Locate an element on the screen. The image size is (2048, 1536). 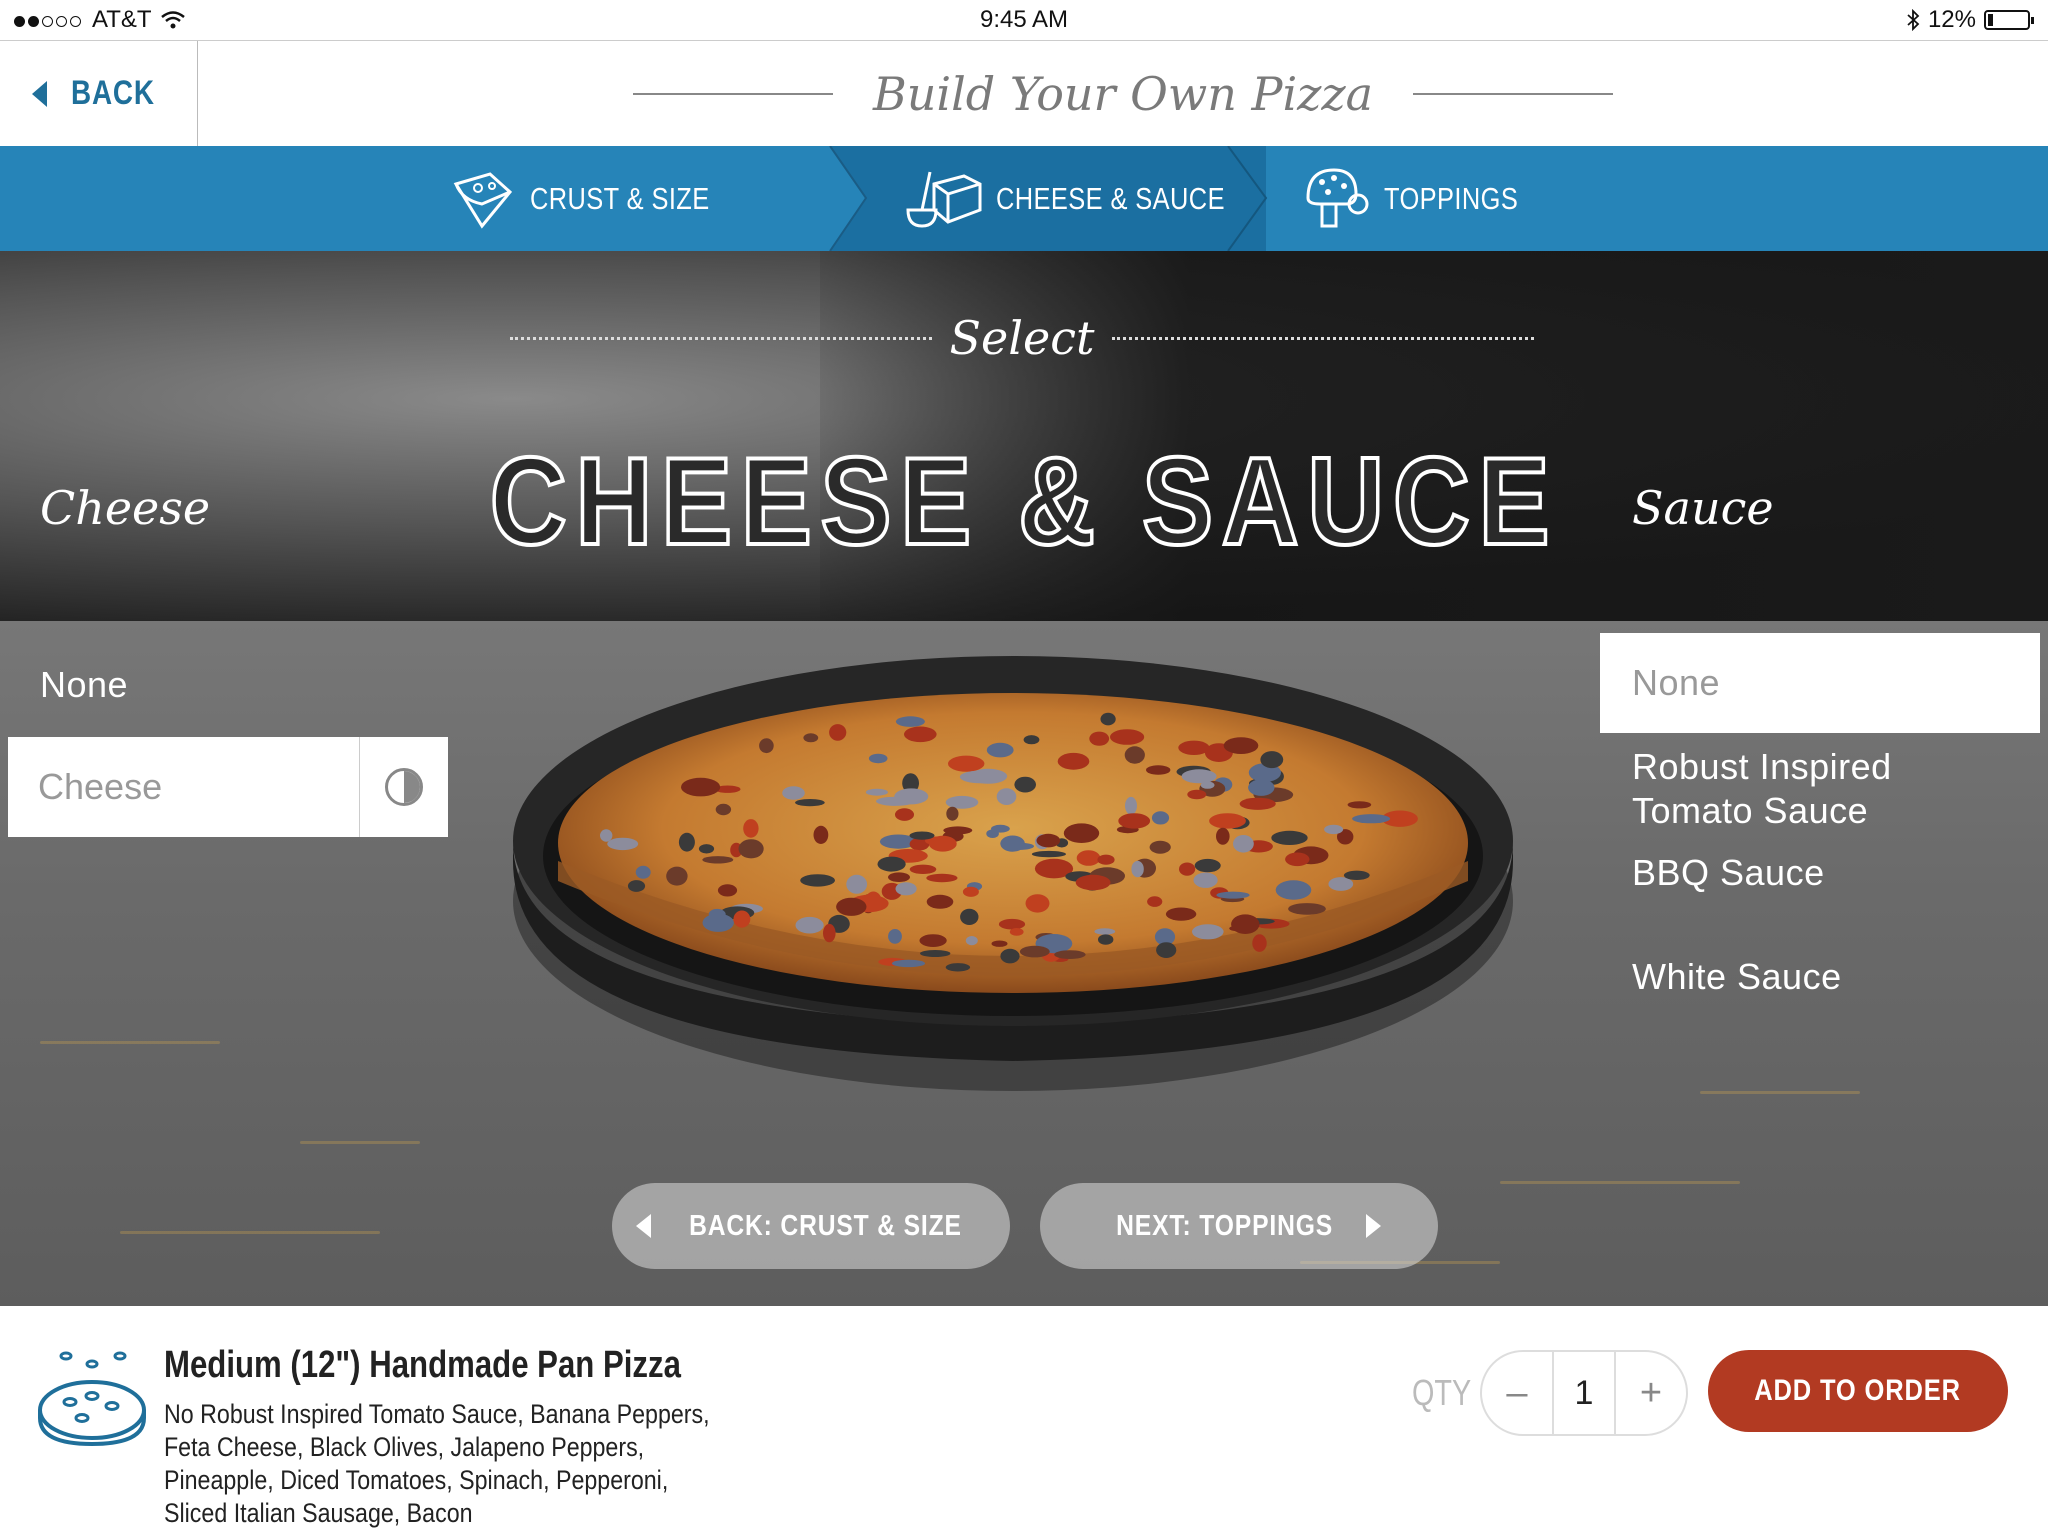
add-to-order-button: ADD TO ORDER is located at coordinates (1858, 1391).